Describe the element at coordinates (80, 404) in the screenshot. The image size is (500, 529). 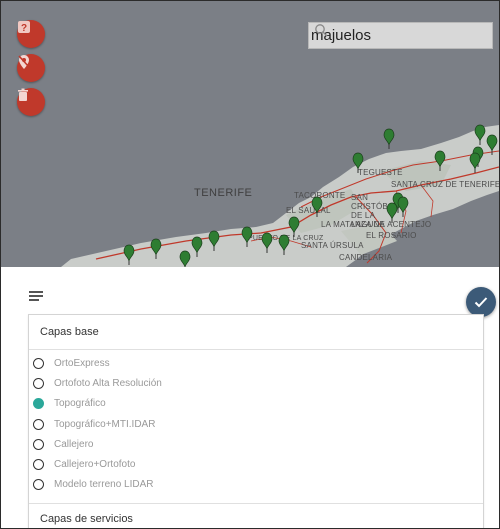
I see `base-layer-label: Topográfico` at that location.